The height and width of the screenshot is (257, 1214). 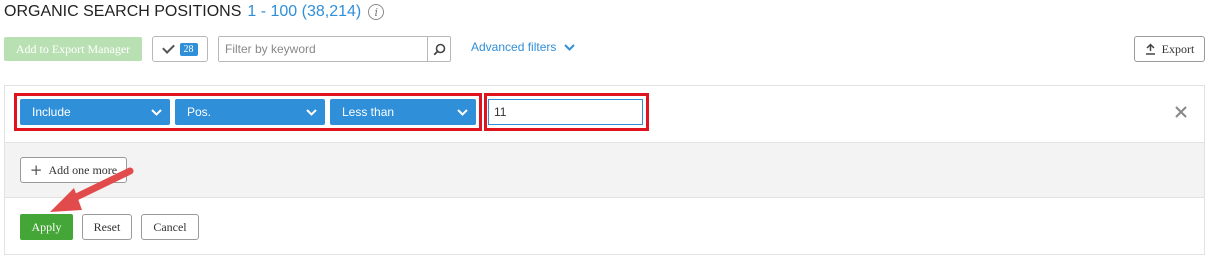 What do you see at coordinates (188, 49) in the screenshot?
I see `selected-count-badge: 28` at bounding box center [188, 49].